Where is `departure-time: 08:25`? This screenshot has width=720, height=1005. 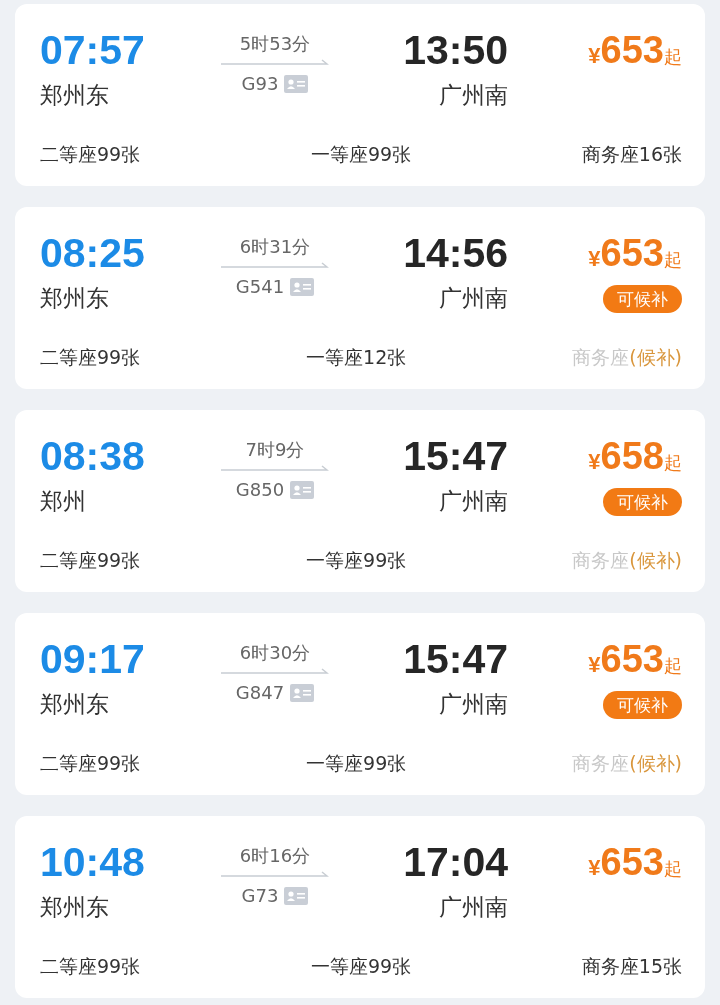 departure-time: 08:25 is located at coordinates (93, 253).